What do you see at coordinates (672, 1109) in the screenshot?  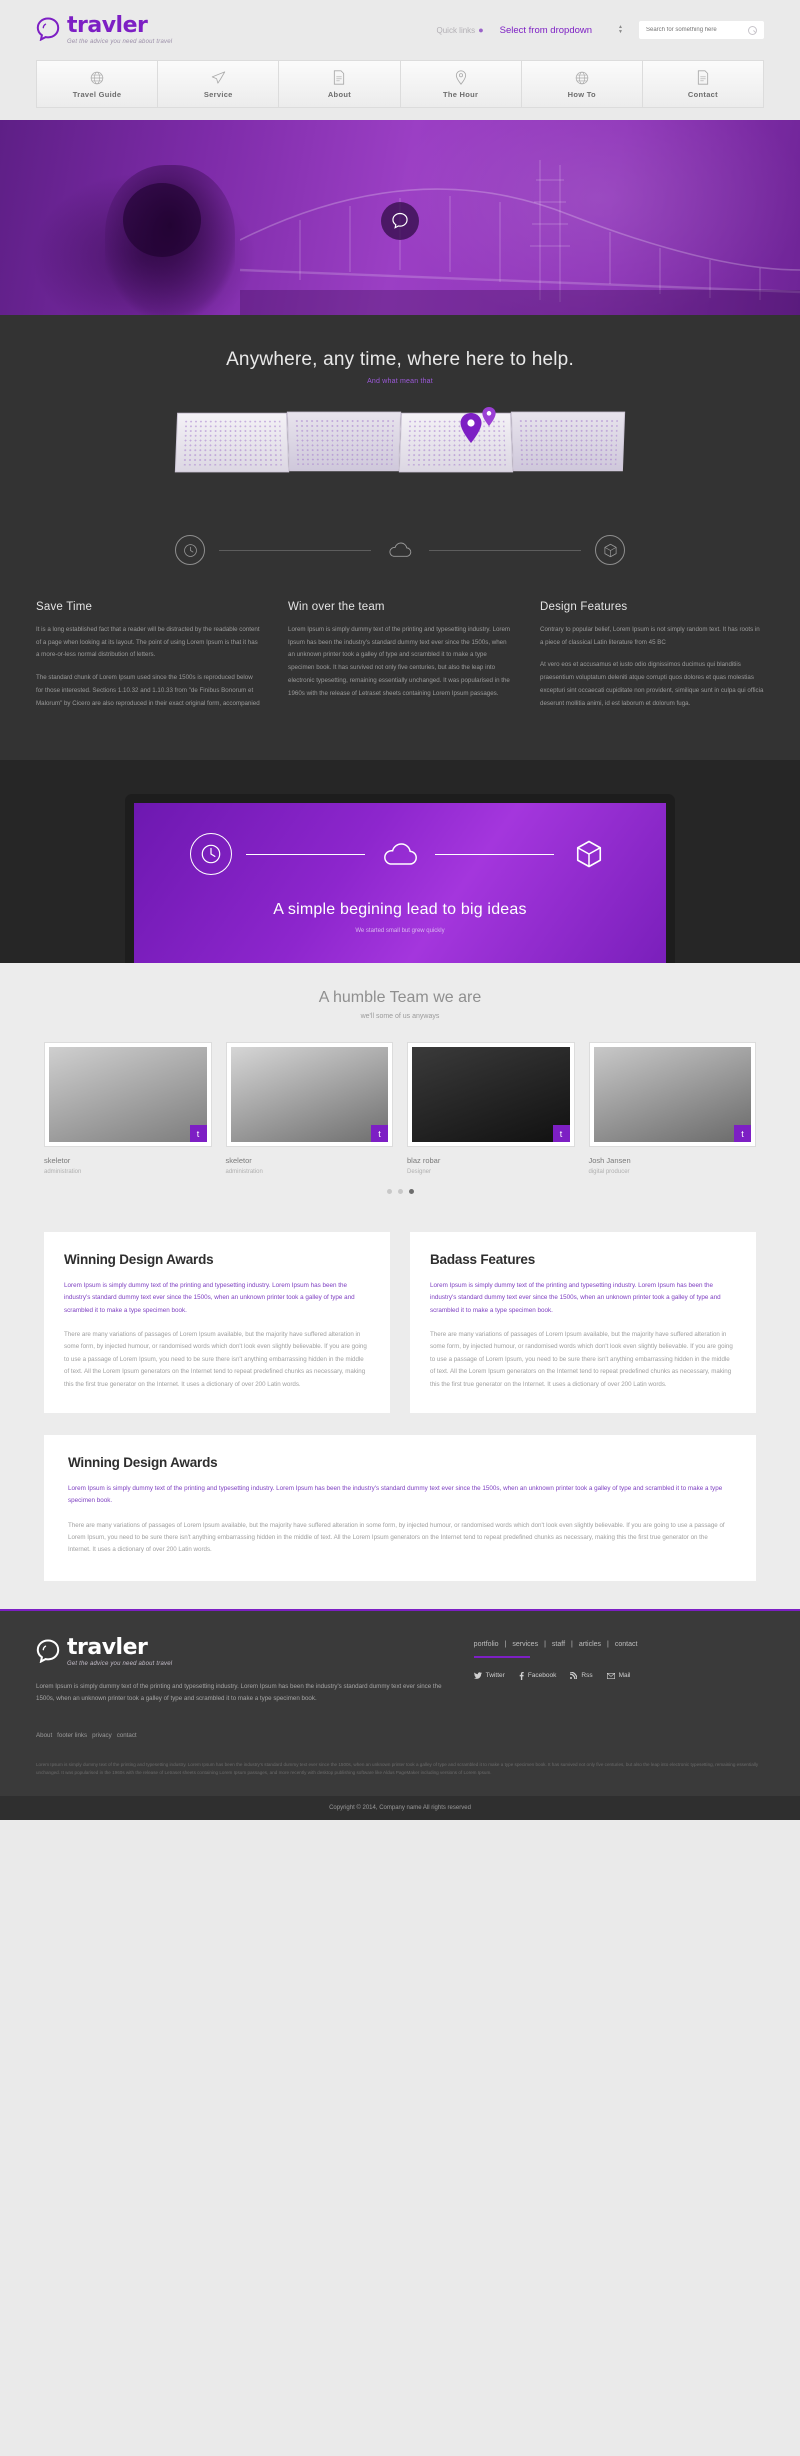 I see `team-member-card: ​t Josh Jansen digital producer` at bounding box center [672, 1109].